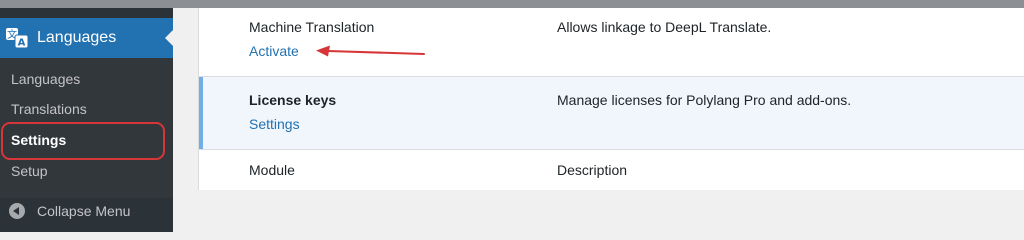 The height and width of the screenshot is (240, 1024). I want to click on settings-highlight-annotation, so click(83, 141).